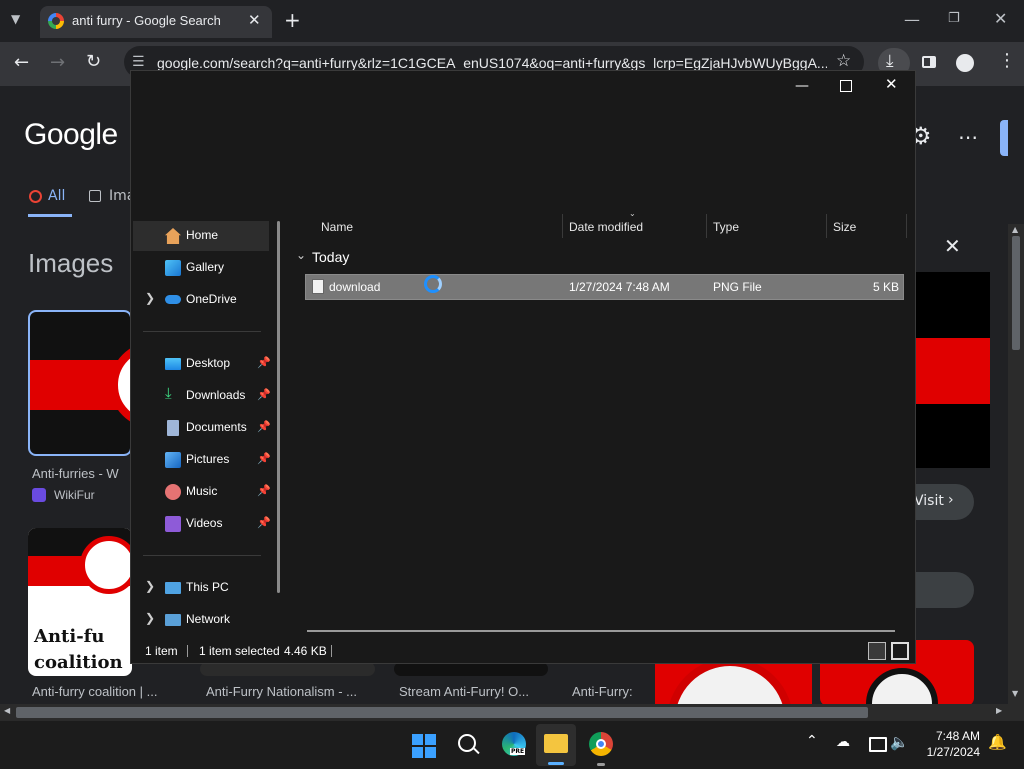  Describe the element at coordinates (518, 751) in the screenshot. I see `edge-pre-badge: PRE` at that location.